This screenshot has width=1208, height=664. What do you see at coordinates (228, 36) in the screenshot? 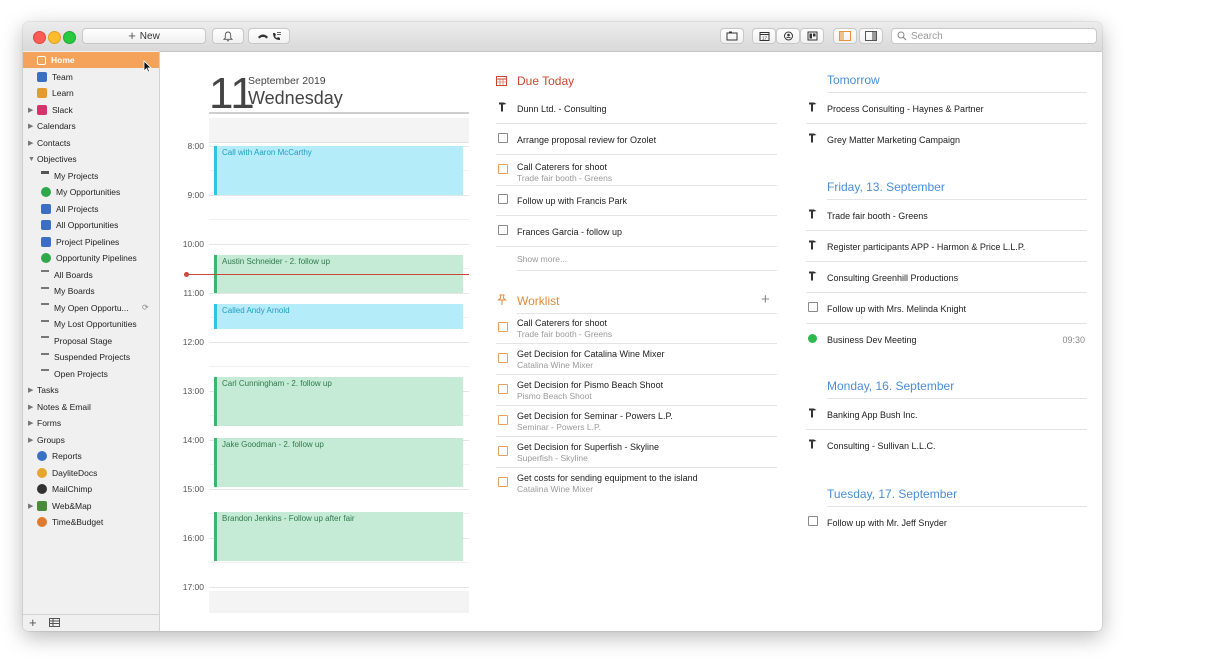
I see `notifications-button` at bounding box center [228, 36].